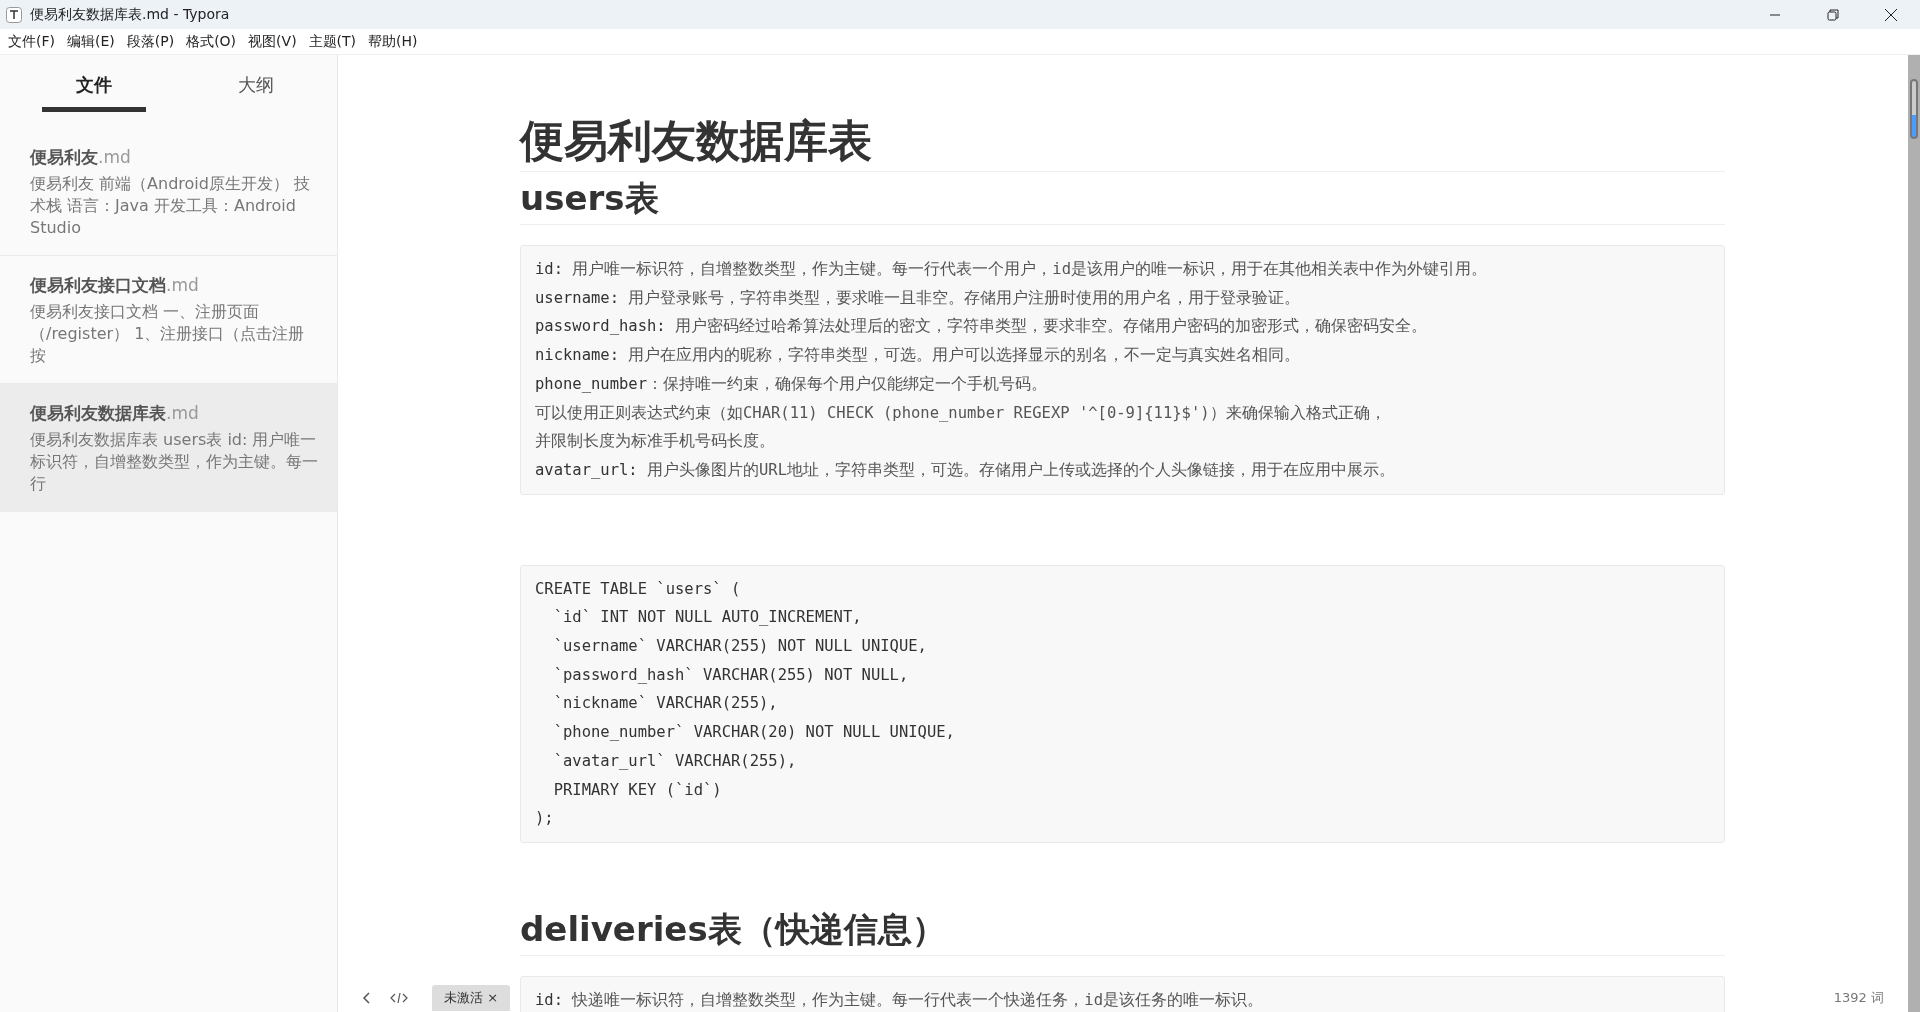 This screenshot has height=1012, width=1920. I want to click on close-icon, so click(1891, 14).